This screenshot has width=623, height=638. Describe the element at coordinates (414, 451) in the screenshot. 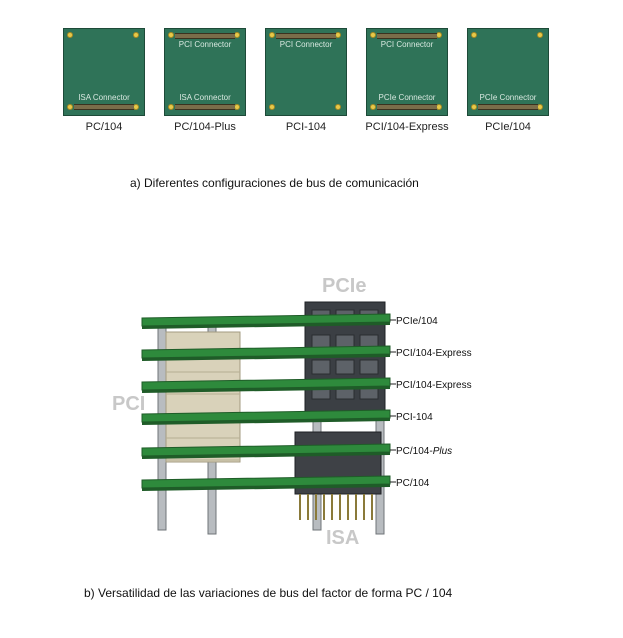

I see `layer-label-name: PC/104-` at that location.